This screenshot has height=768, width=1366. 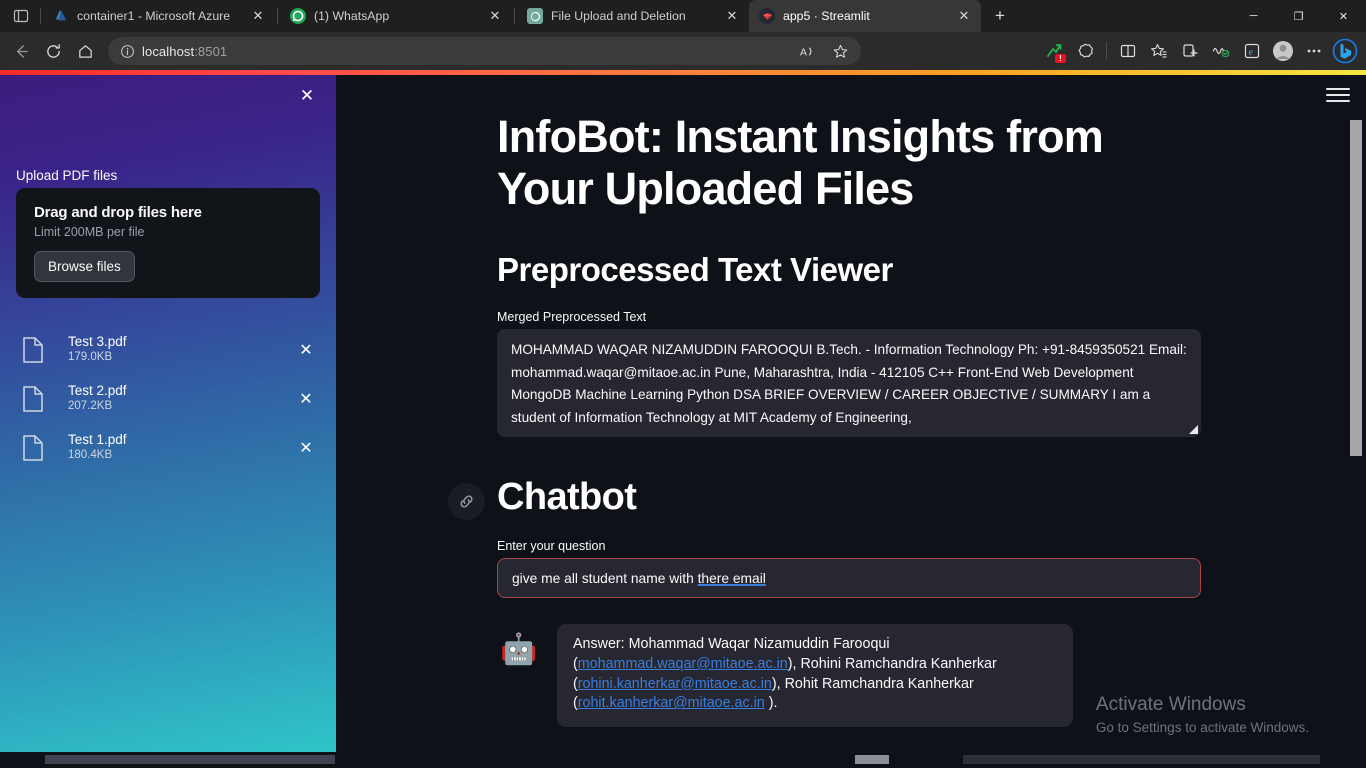 I want to click on main-menu-icon, so click(x=1338, y=95).